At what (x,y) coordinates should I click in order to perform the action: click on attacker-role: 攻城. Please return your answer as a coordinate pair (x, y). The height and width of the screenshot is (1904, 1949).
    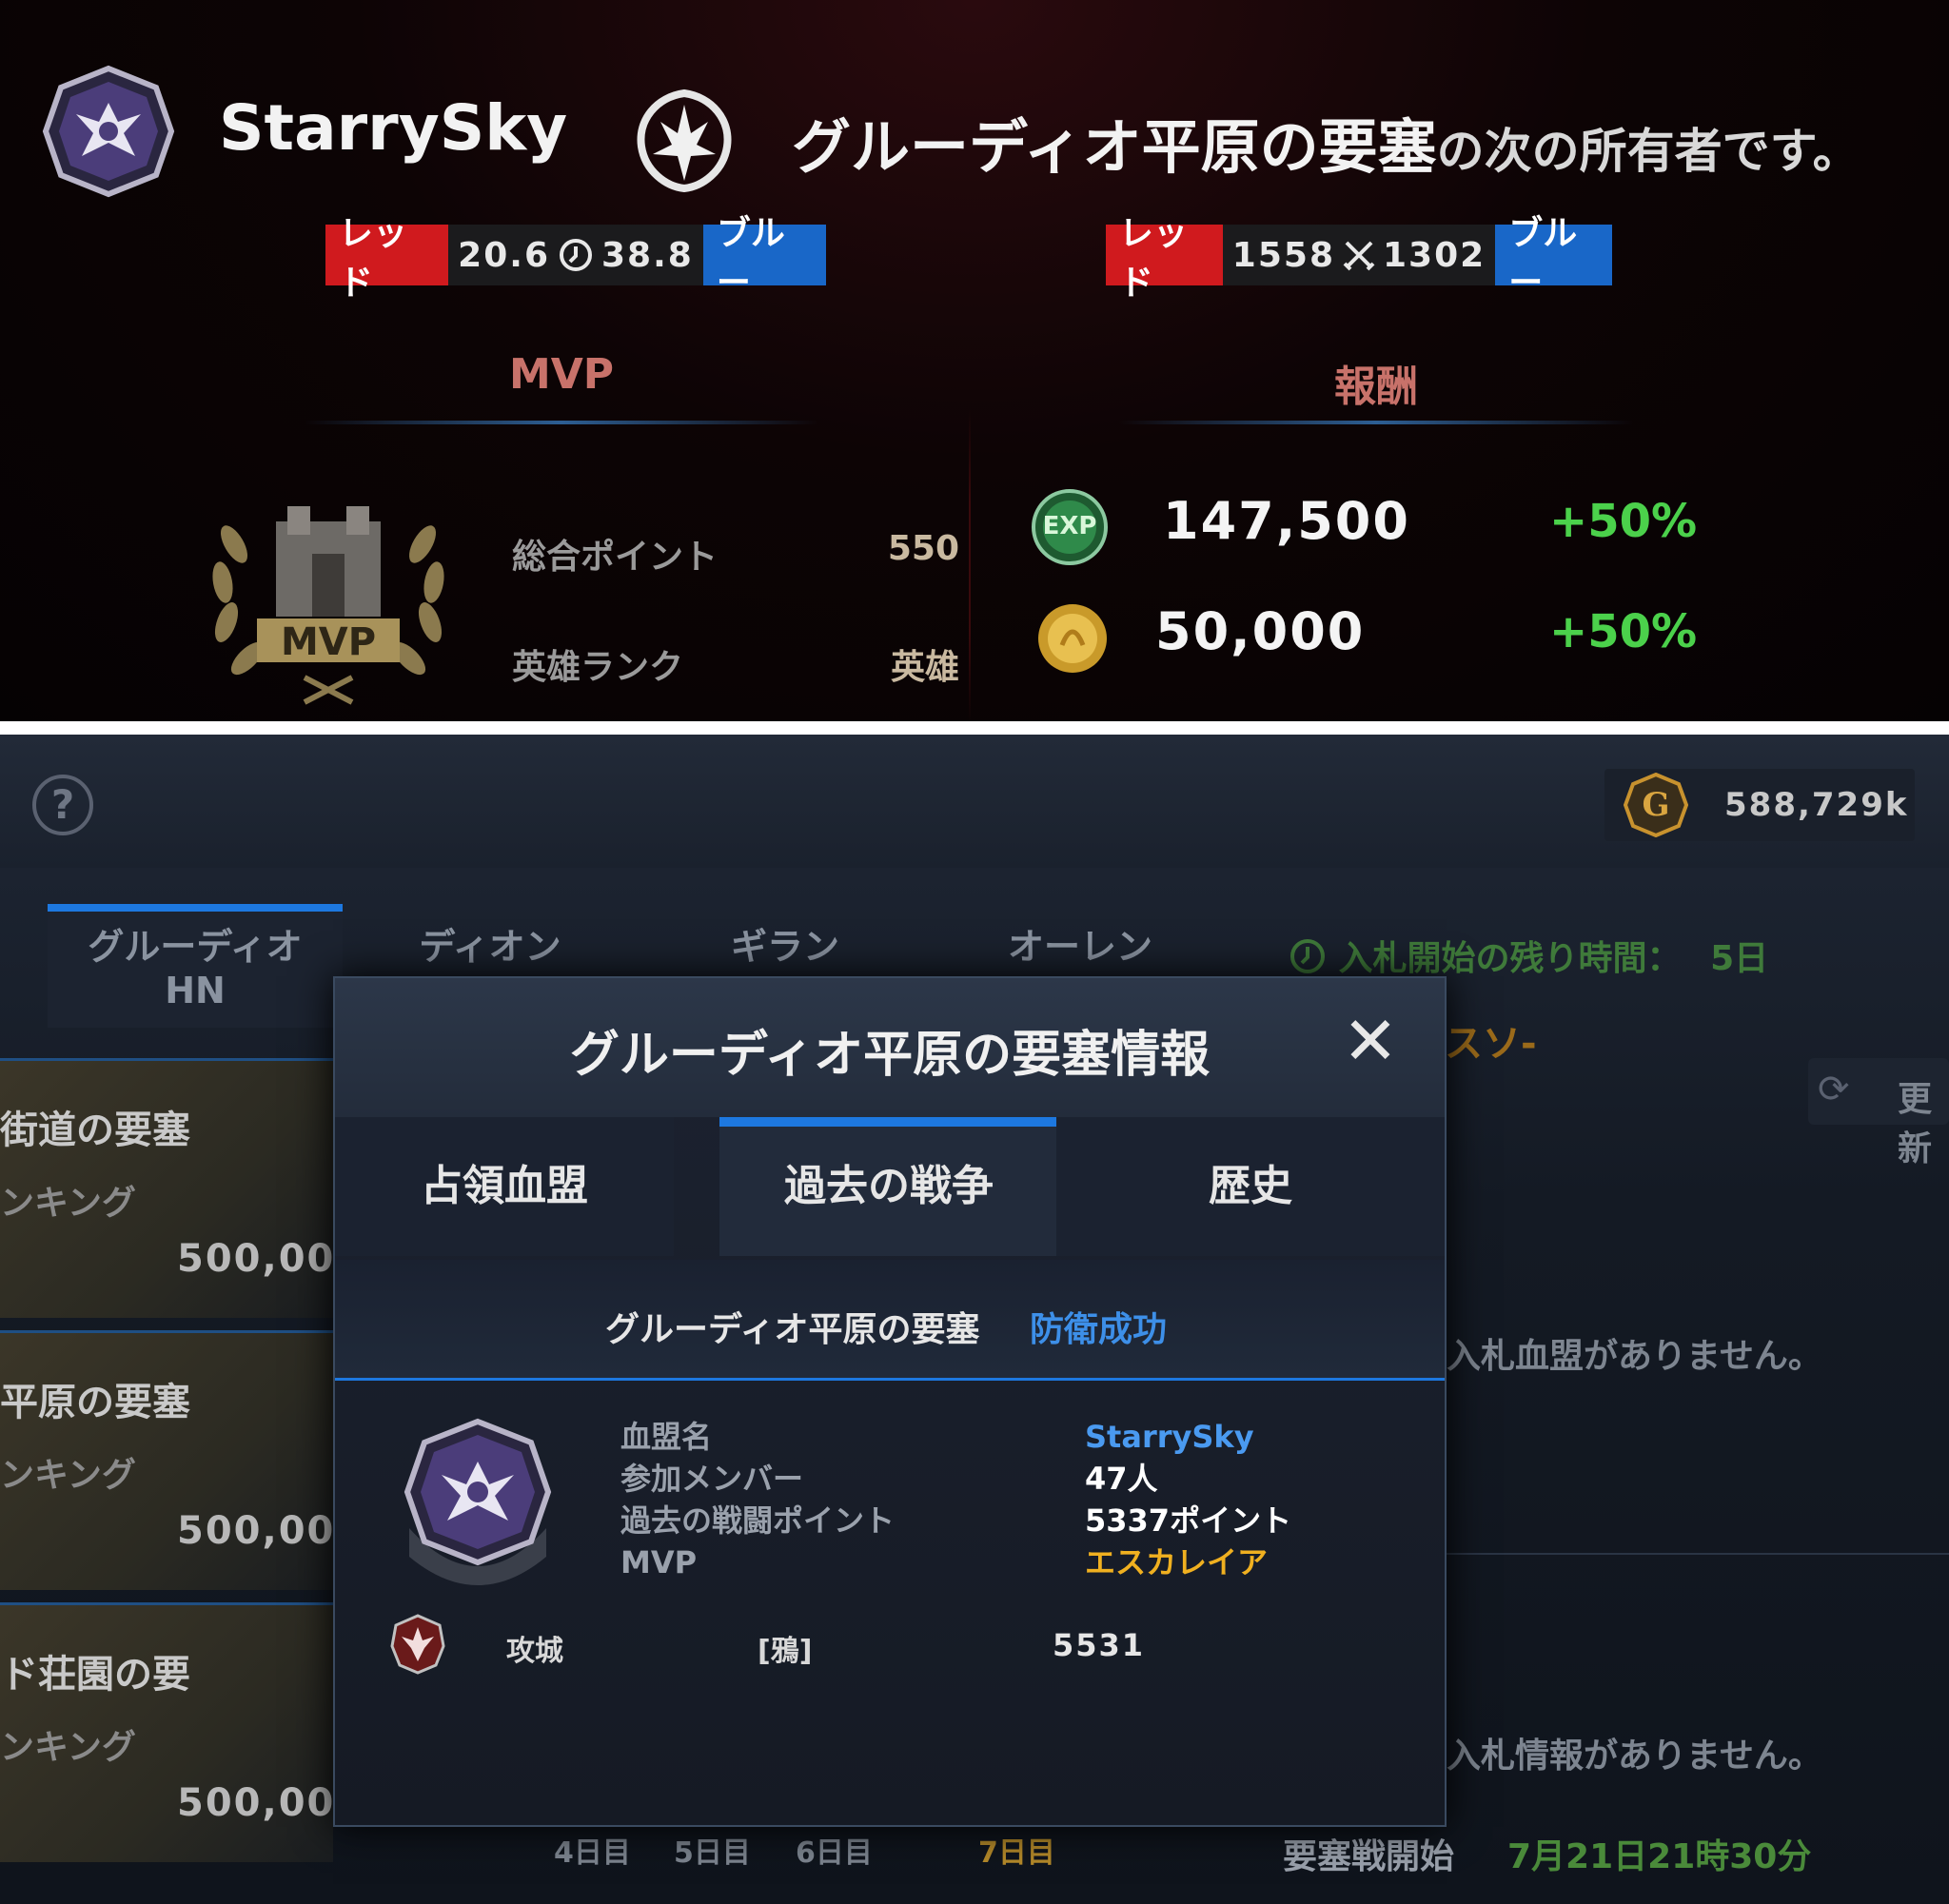
    Looking at the image, I should click on (534, 1651).